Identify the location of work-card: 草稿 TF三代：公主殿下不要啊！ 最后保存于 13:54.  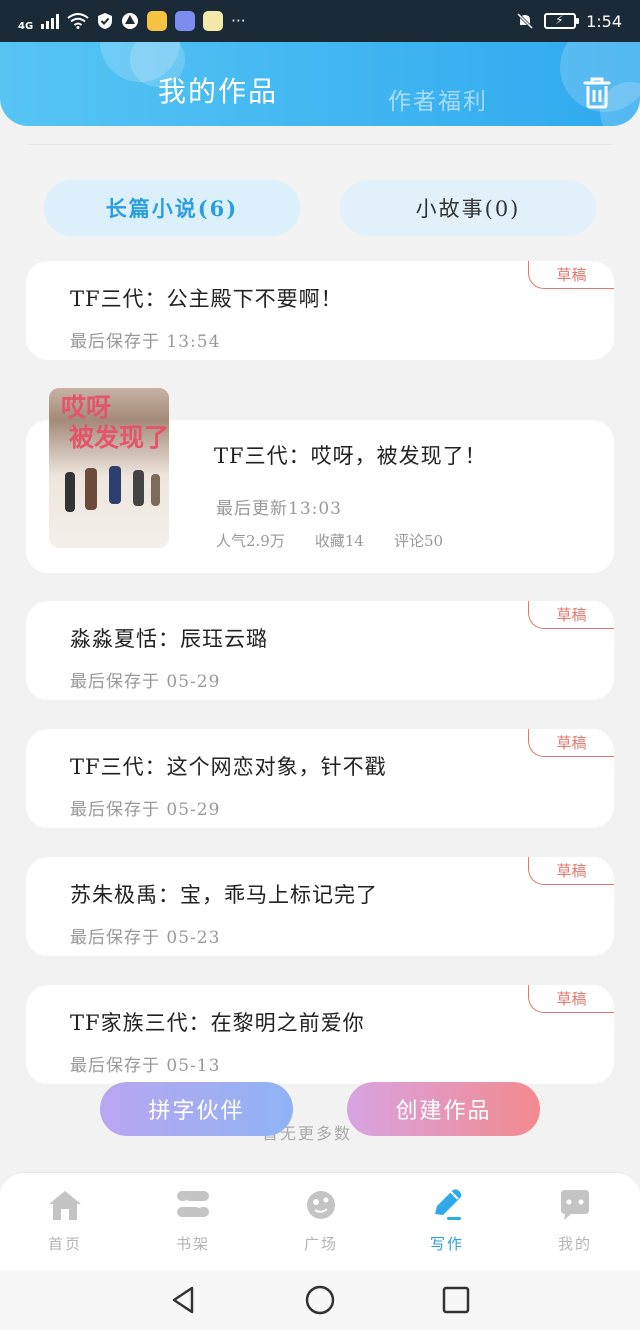
(320, 310).